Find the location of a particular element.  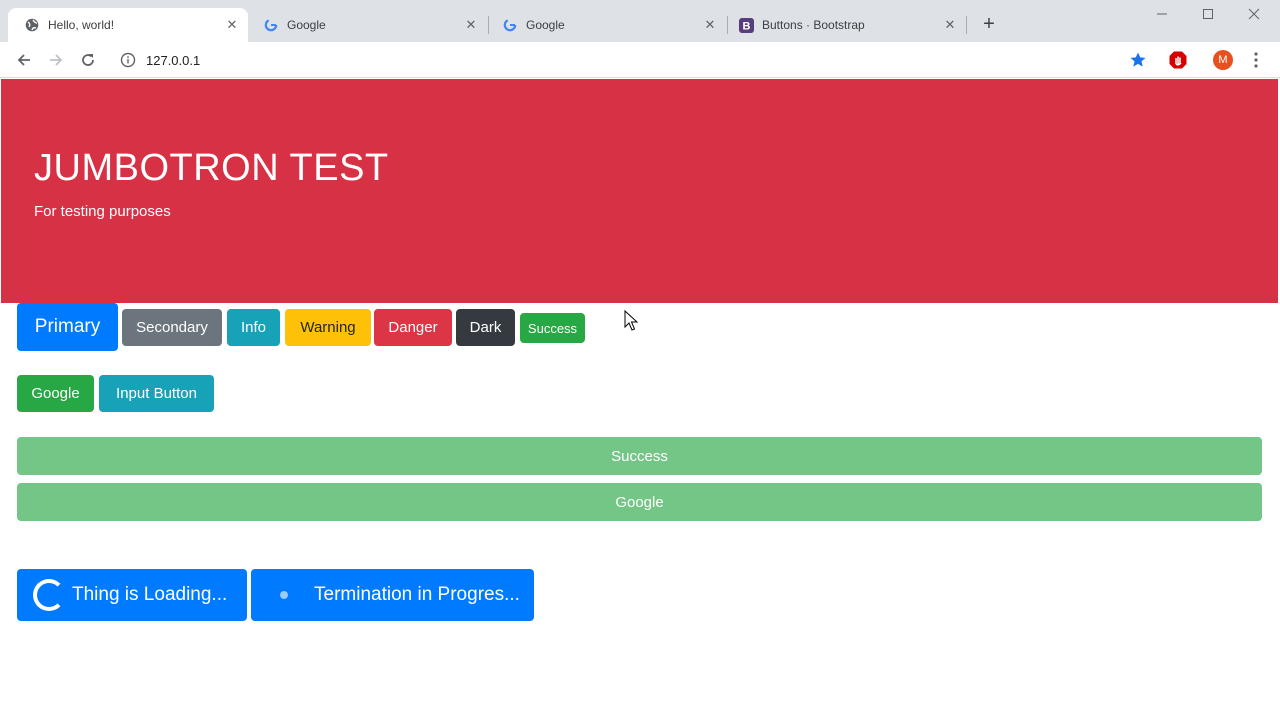

svg-text: B is located at coordinates (746, 26).